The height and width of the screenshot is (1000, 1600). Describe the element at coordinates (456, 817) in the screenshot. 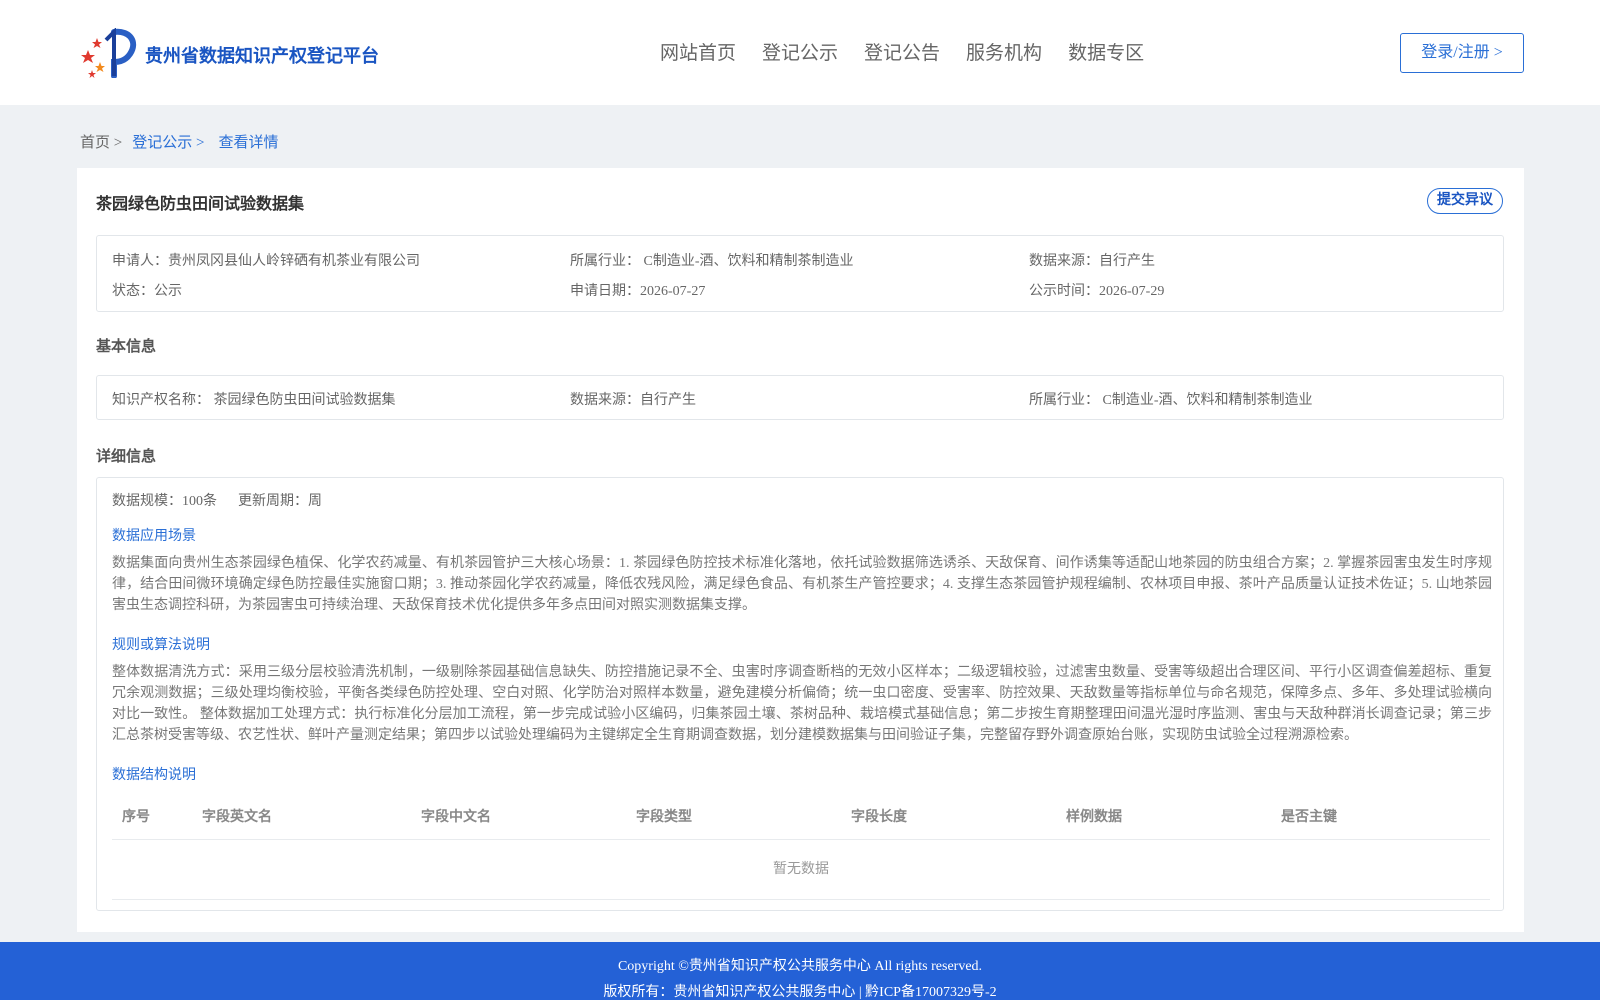

I see `column-header-chinese-name: 字段中文名` at that location.